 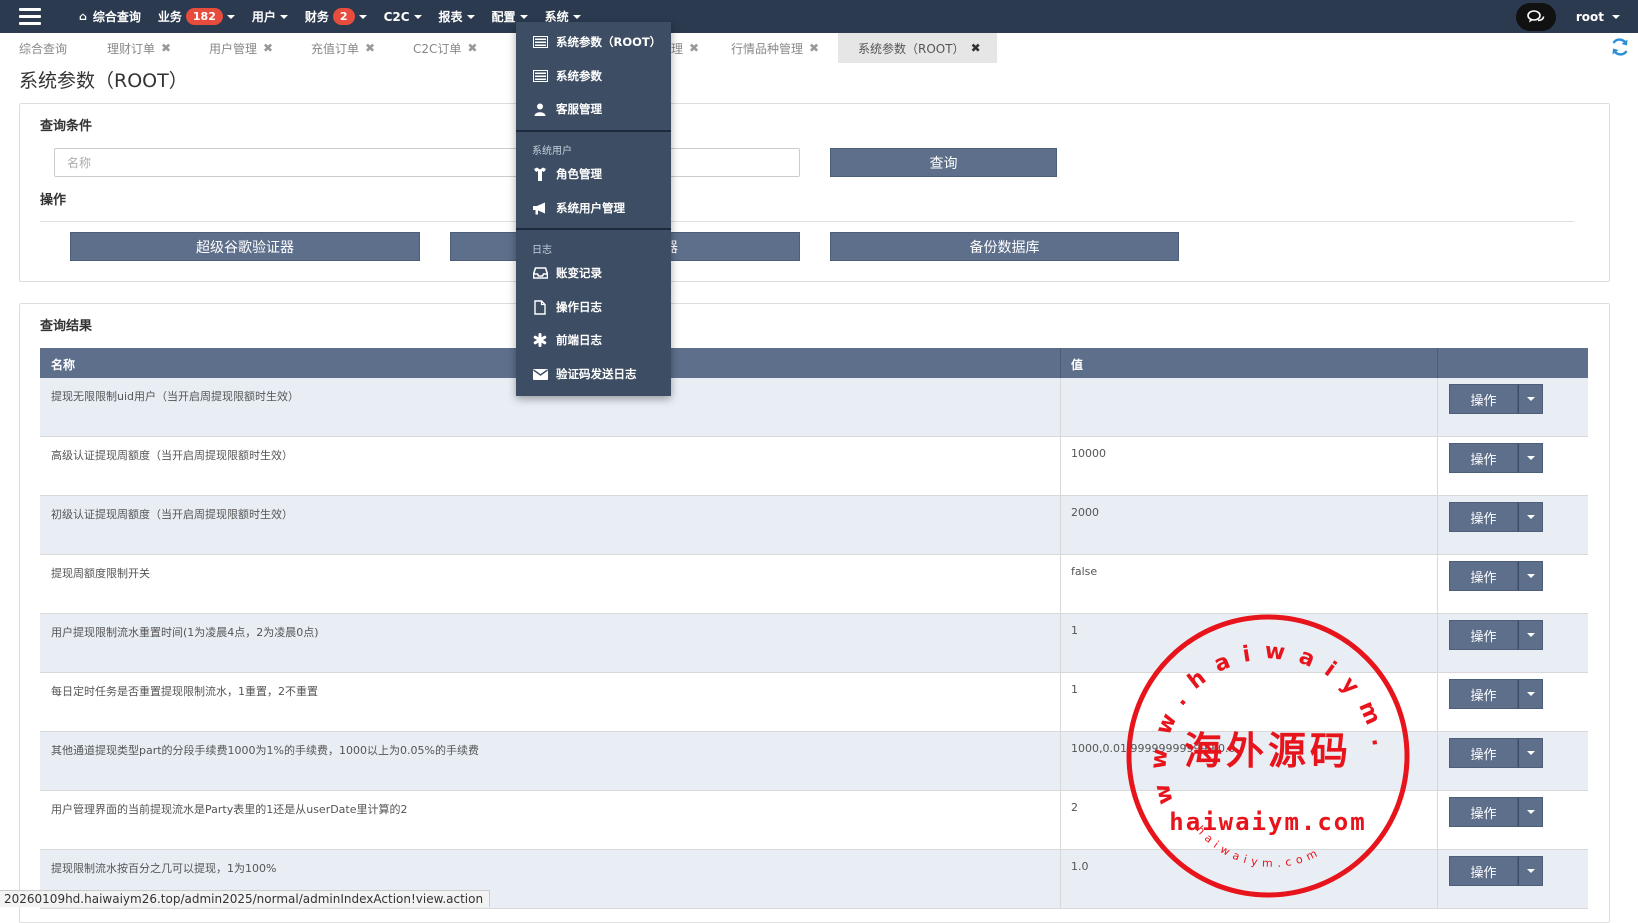 What do you see at coordinates (593, 76) in the screenshot?
I see `menu-item-system-params: 系统参数` at bounding box center [593, 76].